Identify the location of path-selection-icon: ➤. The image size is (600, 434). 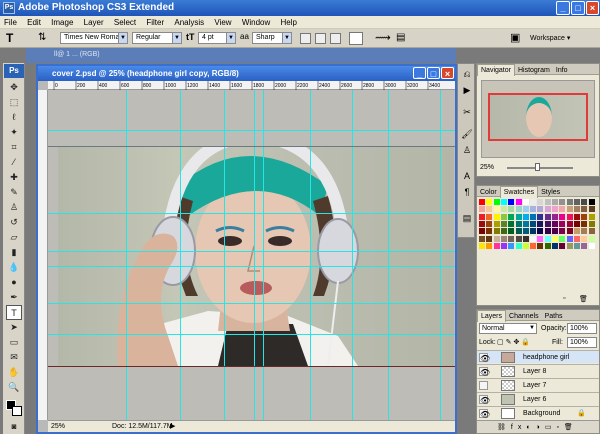
(14, 327).